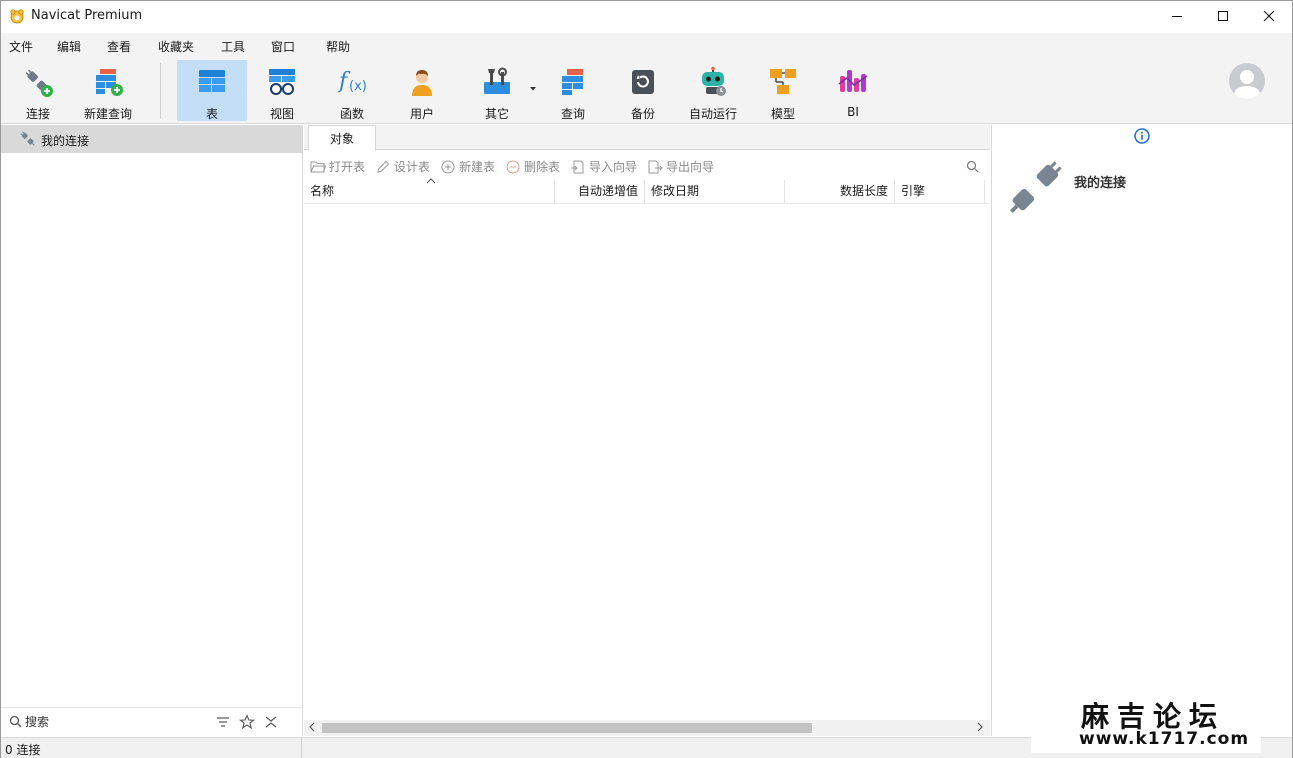 The image size is (1293, 758). I want to click on toolbar-label: 备份, so click(642, 114).